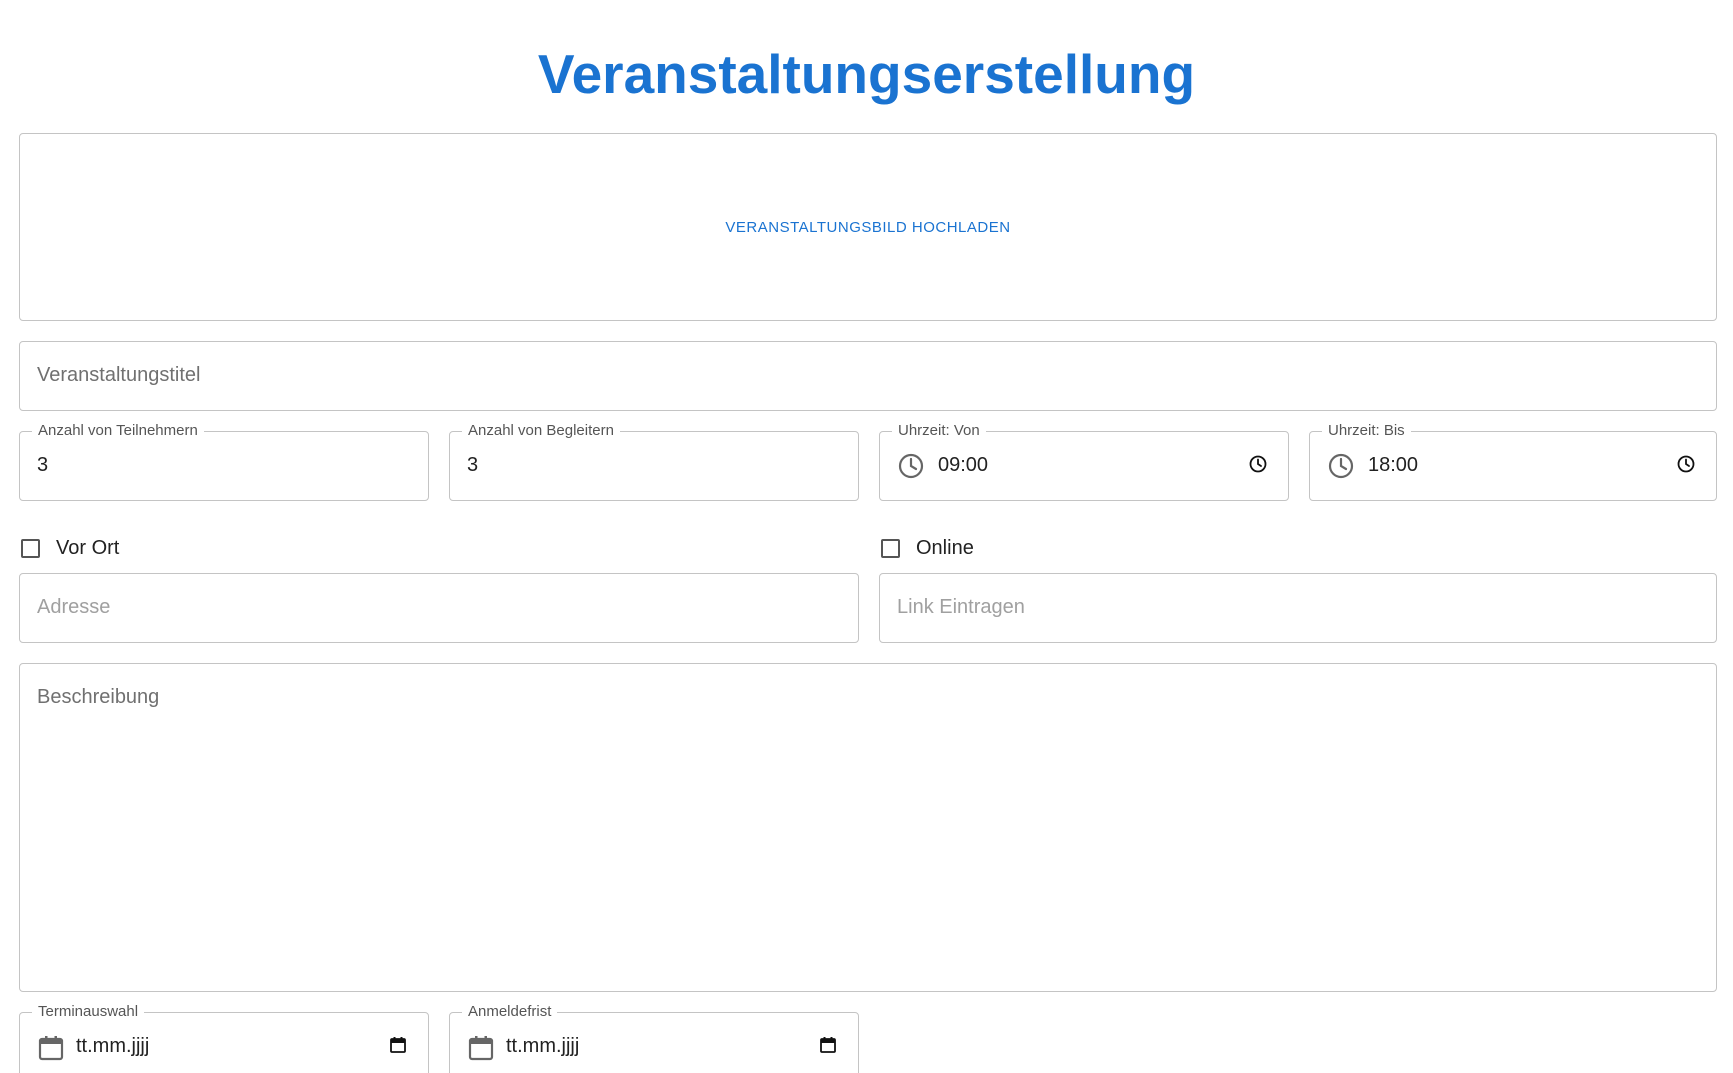  What do you see at coordinates (113, 1046) in the screenshot?
I see `date-value: tt.mm.jjjj` at bounding box center [113, 1046].